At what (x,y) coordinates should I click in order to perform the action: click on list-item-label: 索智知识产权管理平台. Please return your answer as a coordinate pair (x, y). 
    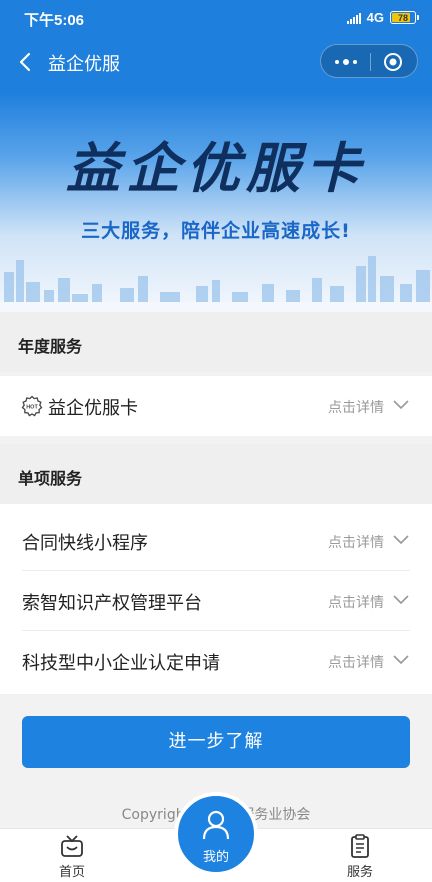
    Looking at the image, I should click on (112, 603).